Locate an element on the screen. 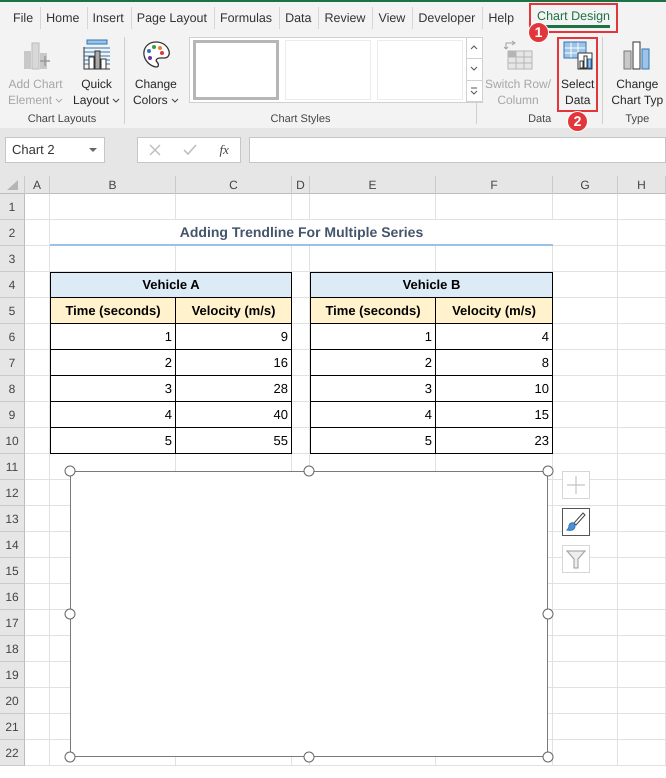 Image resolution: width=666 pixels, height=778 pixels. table-cell: 15 is located at coordinates (494, 415).